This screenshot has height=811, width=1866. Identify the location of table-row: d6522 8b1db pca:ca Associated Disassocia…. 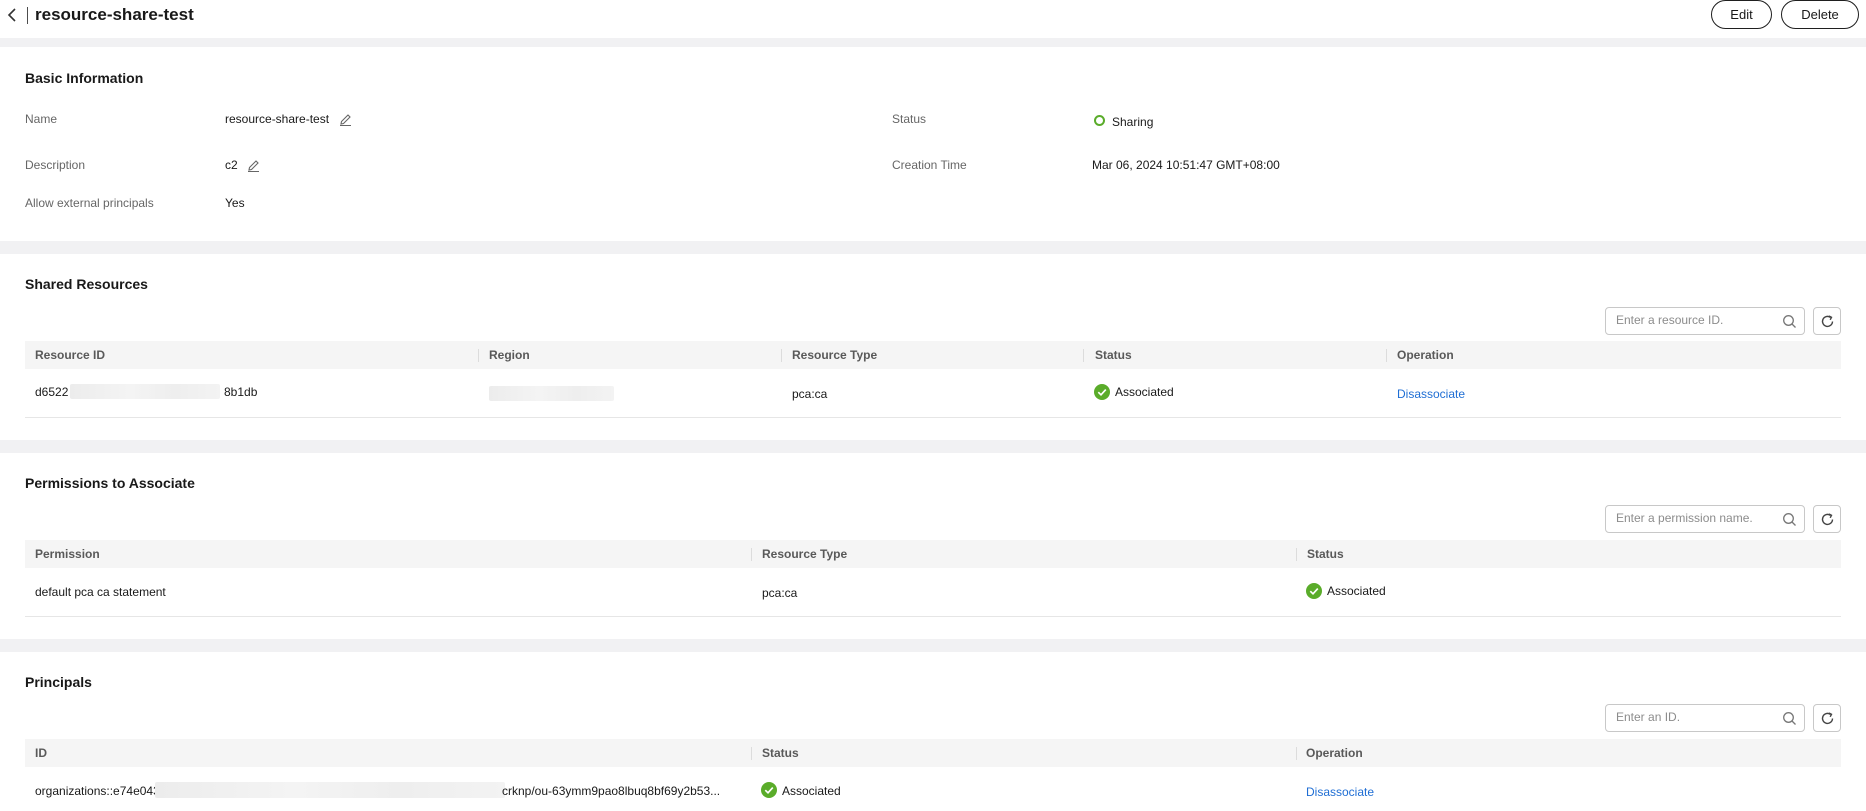
(933, 393).